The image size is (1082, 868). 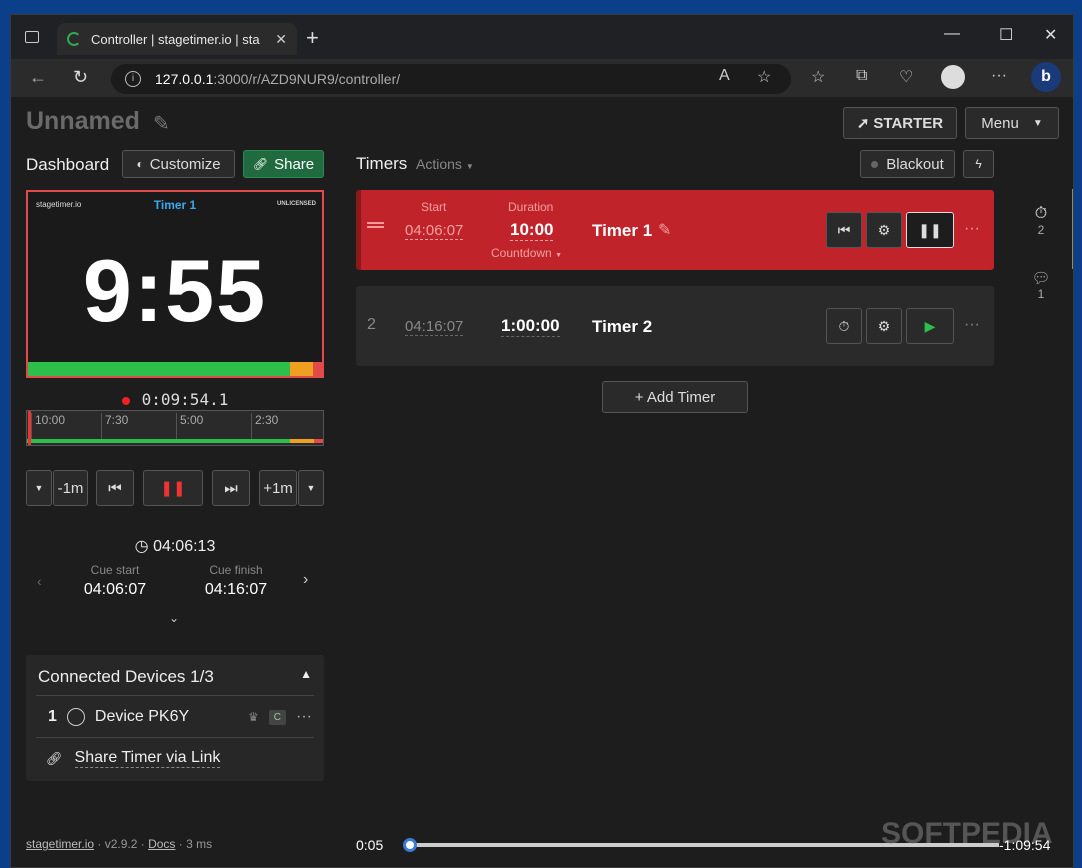 What do you see at coordinates (930, 230) in the screenshot?
I see `timer-pause-button: ❚❚` at bounding box center [930, 230].